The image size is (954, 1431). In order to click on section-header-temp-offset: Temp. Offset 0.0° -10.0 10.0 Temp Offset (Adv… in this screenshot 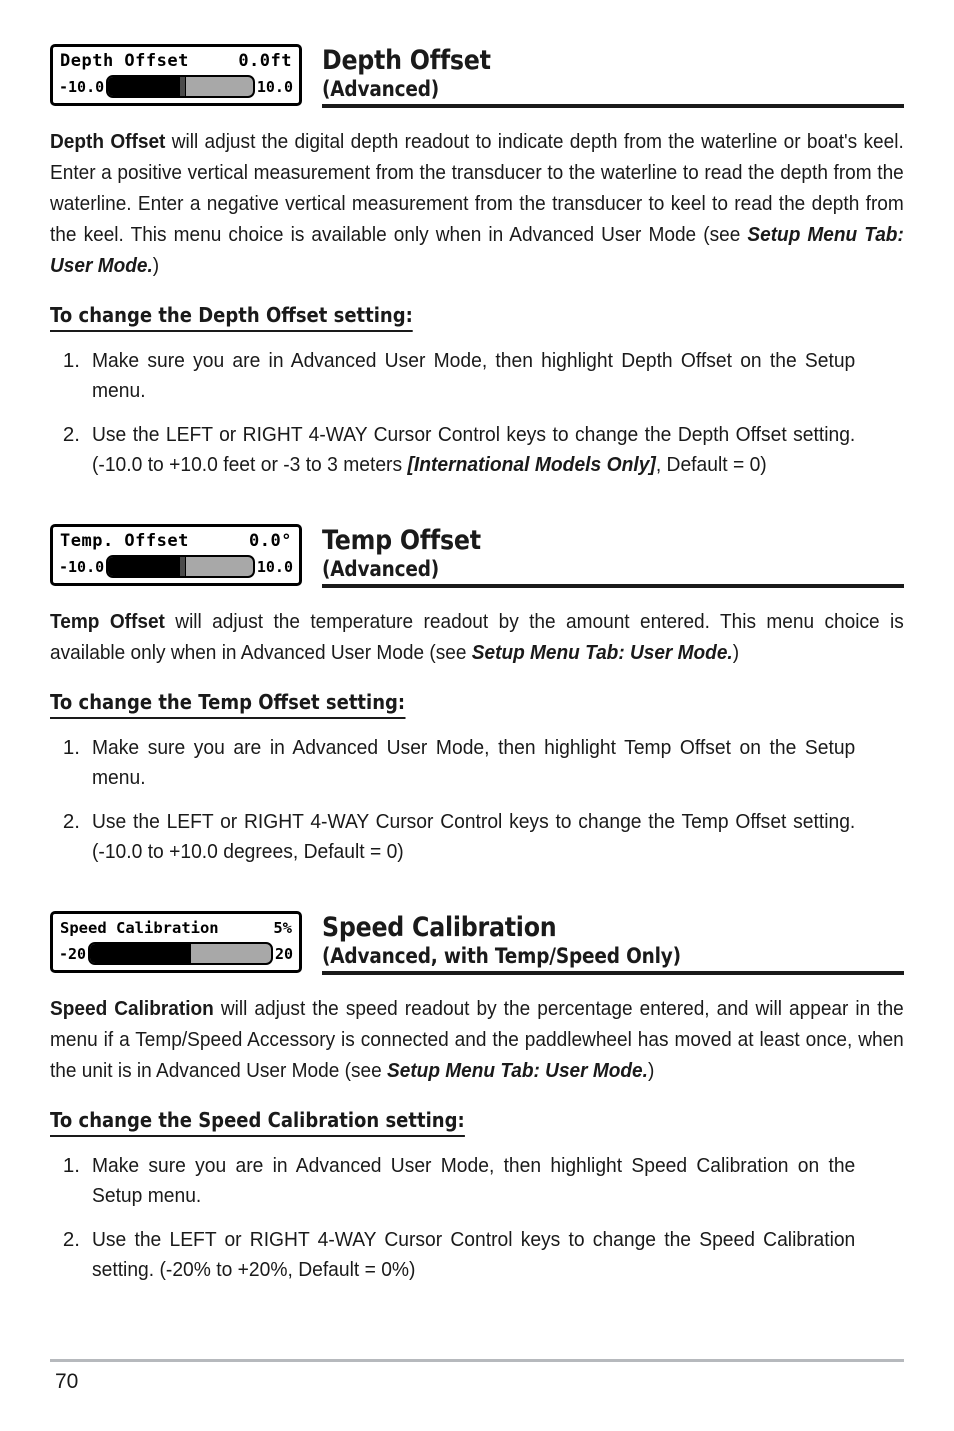, I will do `click(477, 556)`.